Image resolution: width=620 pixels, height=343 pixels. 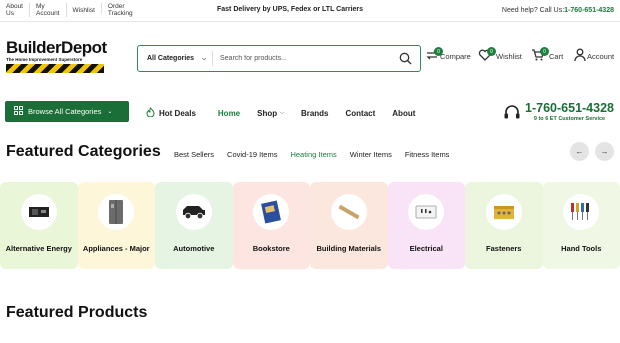 I want to click on category-label: Appliances - Major, so click(x=116, y=248).